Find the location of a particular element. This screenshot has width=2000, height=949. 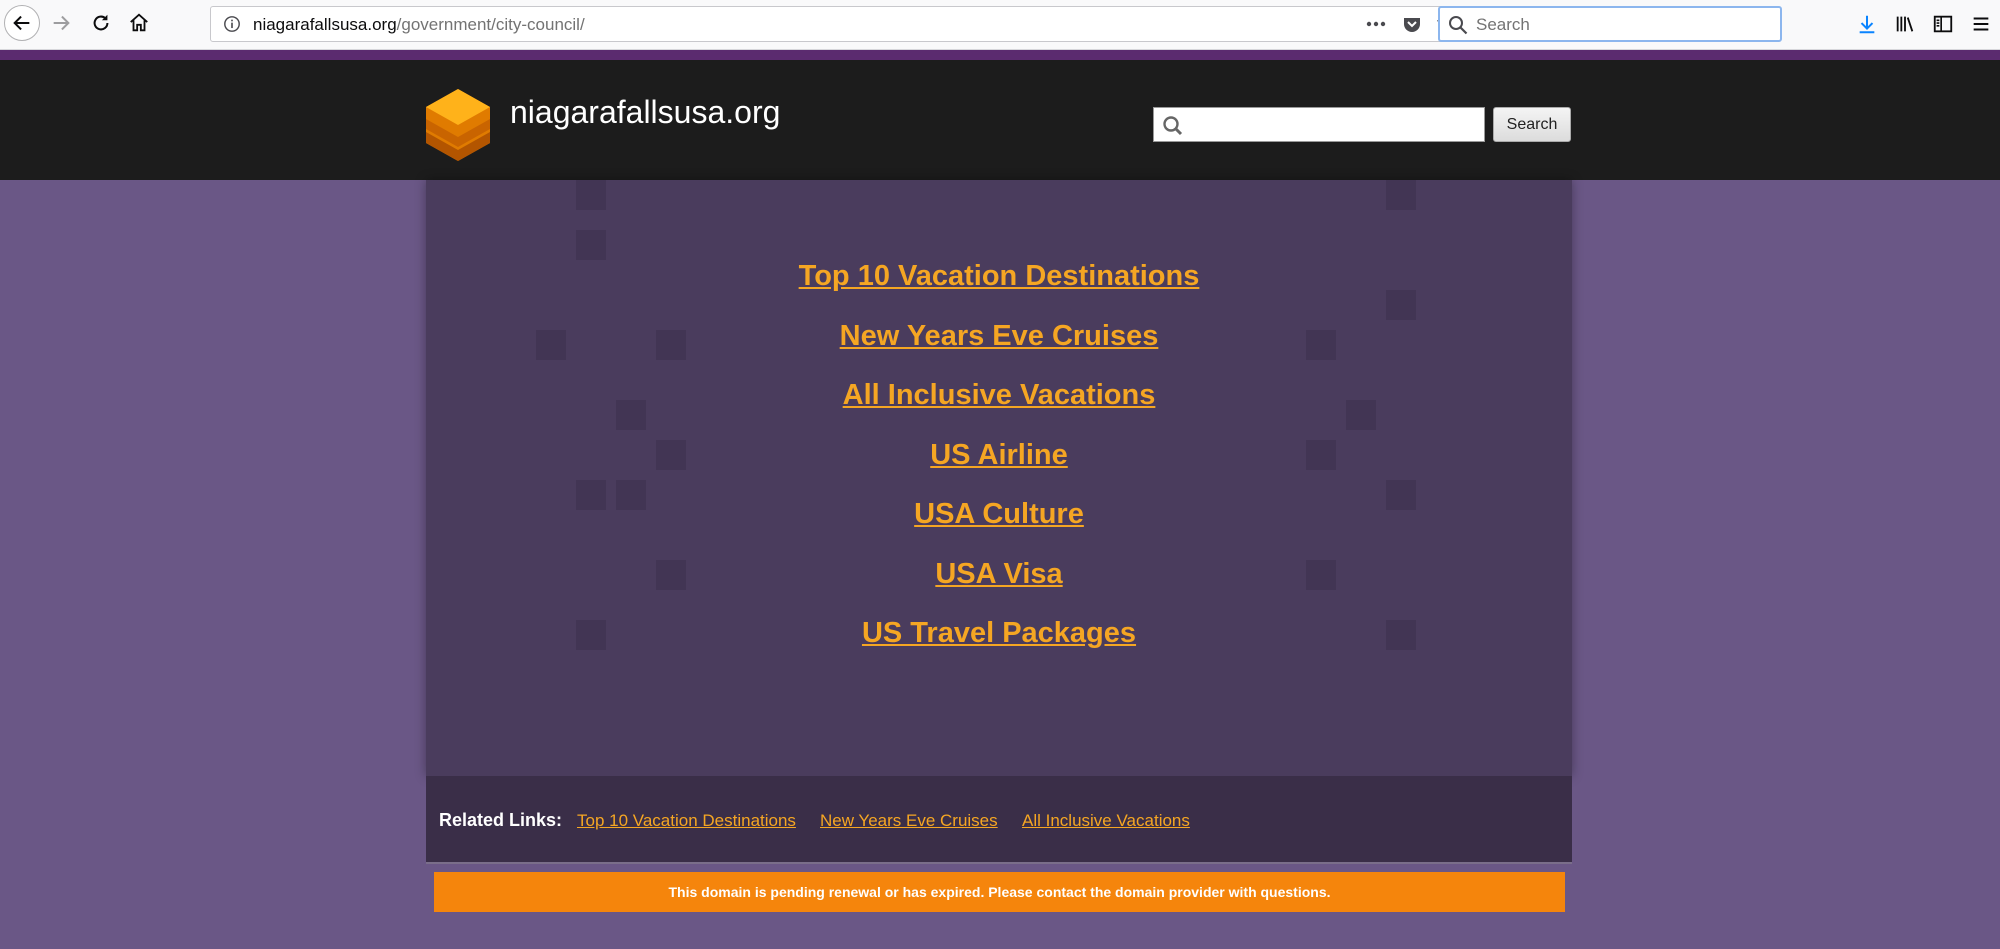

site-search-field is located at coordinates (1319, 124).